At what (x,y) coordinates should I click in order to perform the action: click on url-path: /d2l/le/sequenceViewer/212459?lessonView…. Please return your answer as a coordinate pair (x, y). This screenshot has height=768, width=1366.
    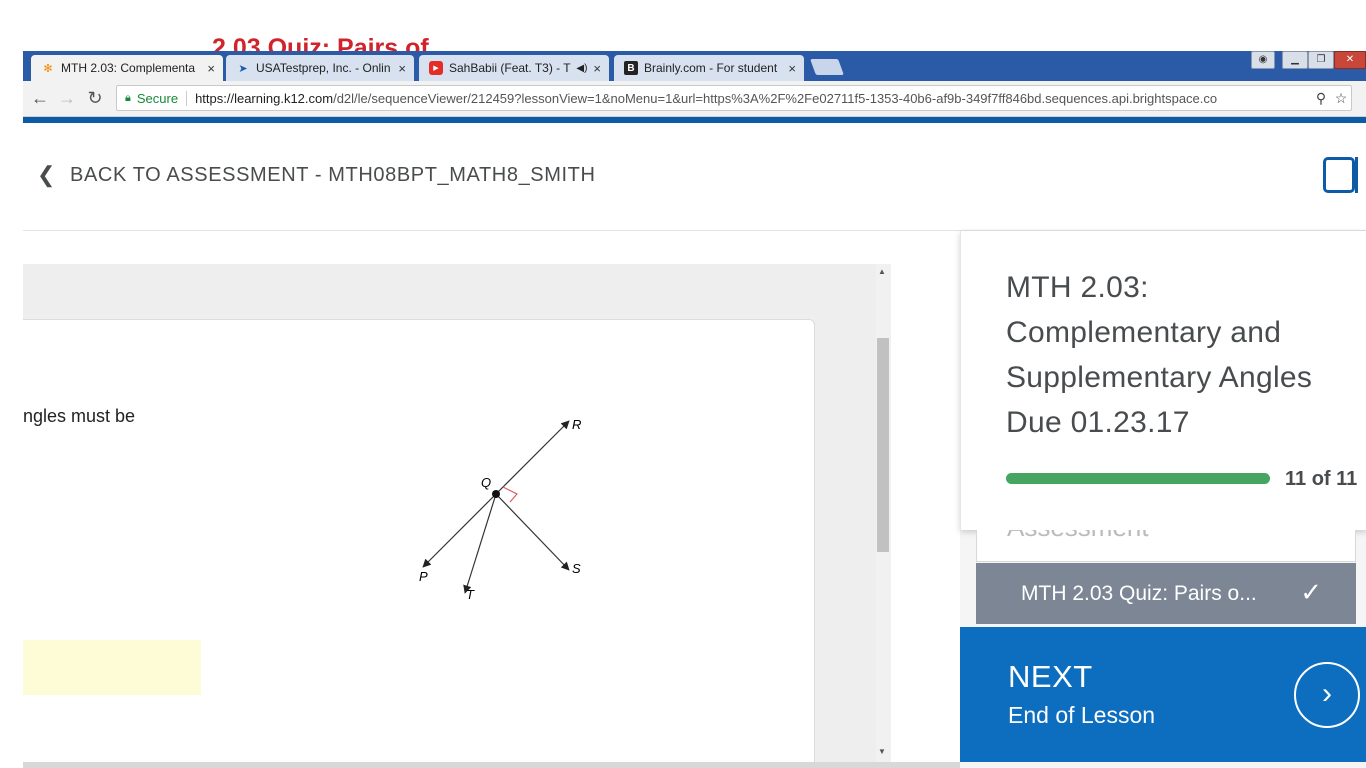
    Looking at the image, I should click on (775, 98).